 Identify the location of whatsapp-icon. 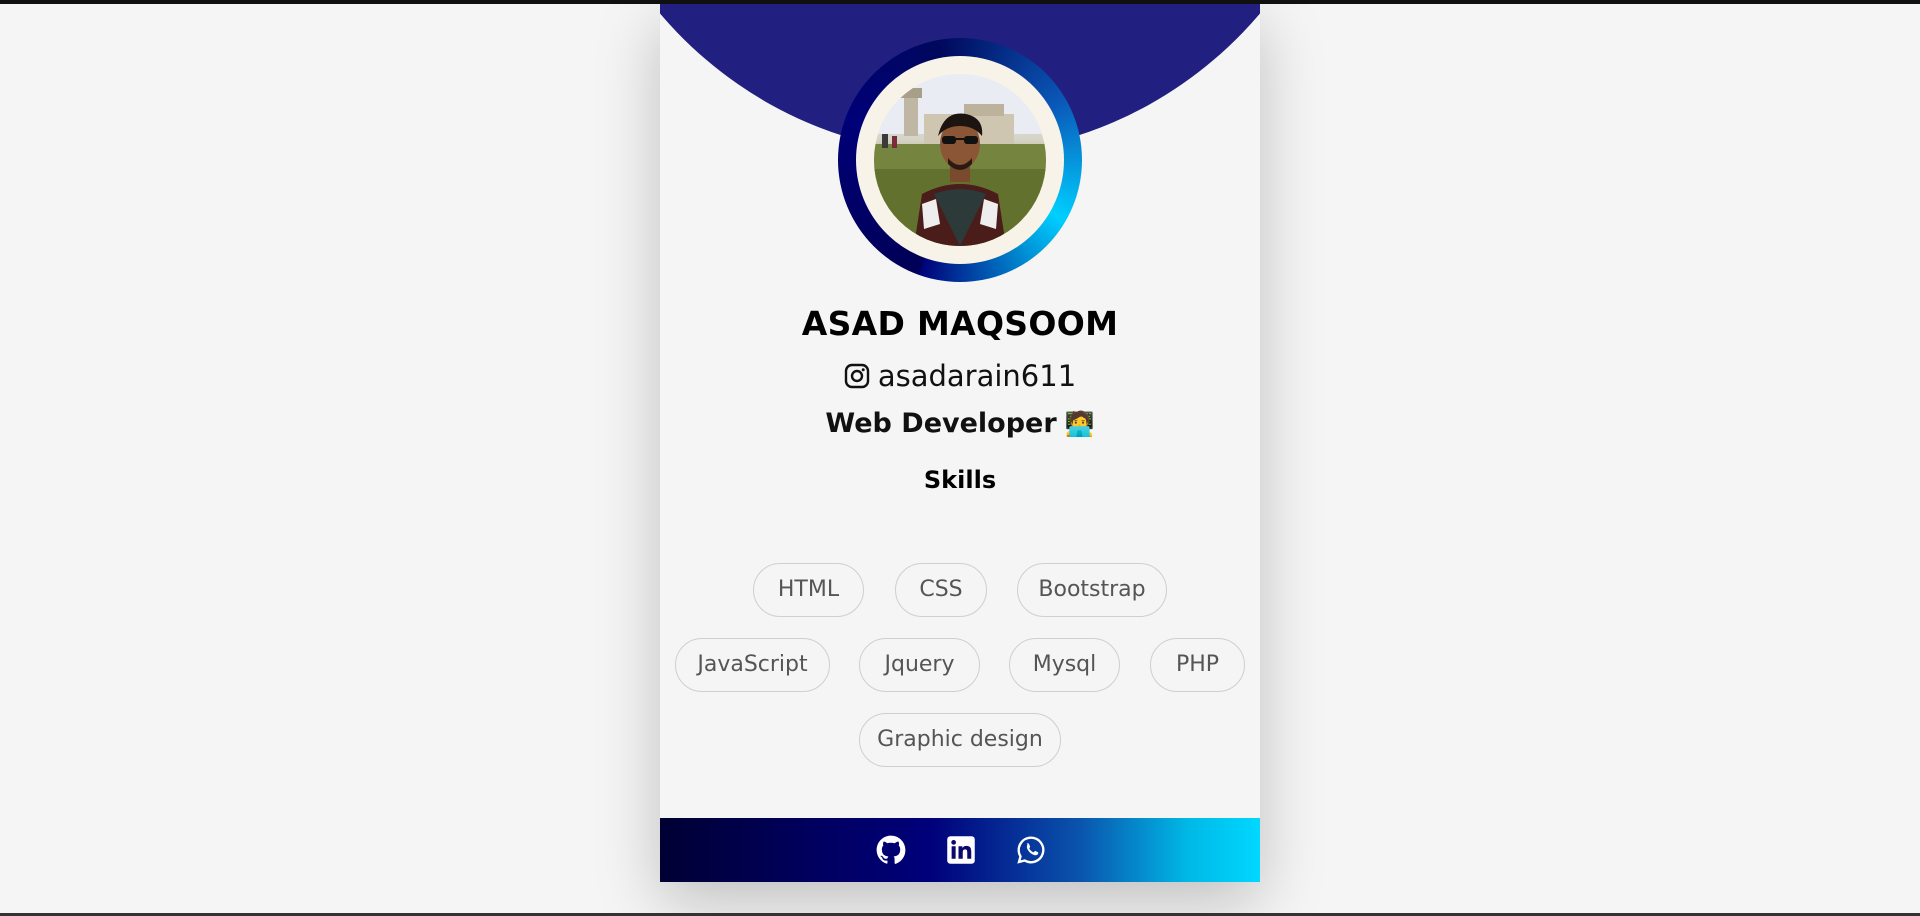
(1031, 850).